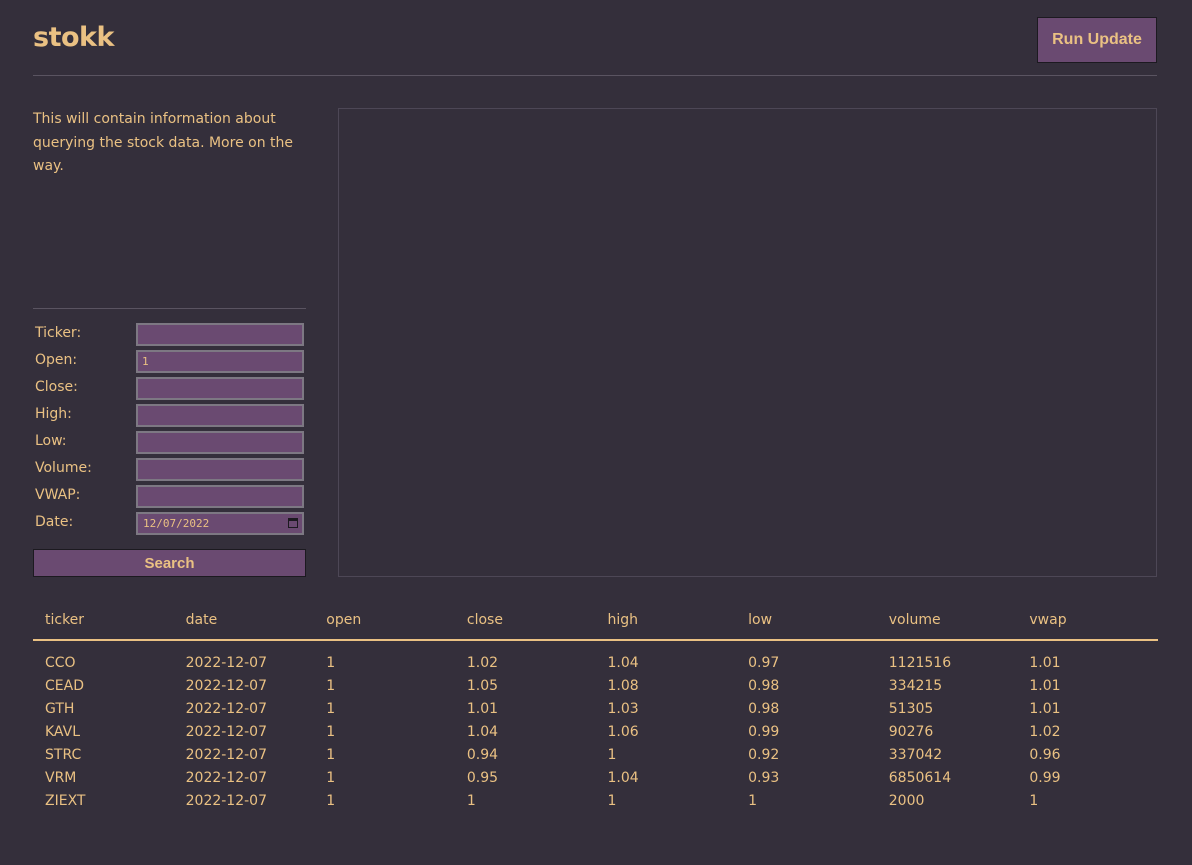 This screenshot has width=1192, height=865. What do you see at coordinates (1097, 40) in the screenshot?
I see `run-update-button: Run Update` at bounding box center [1097, 40].